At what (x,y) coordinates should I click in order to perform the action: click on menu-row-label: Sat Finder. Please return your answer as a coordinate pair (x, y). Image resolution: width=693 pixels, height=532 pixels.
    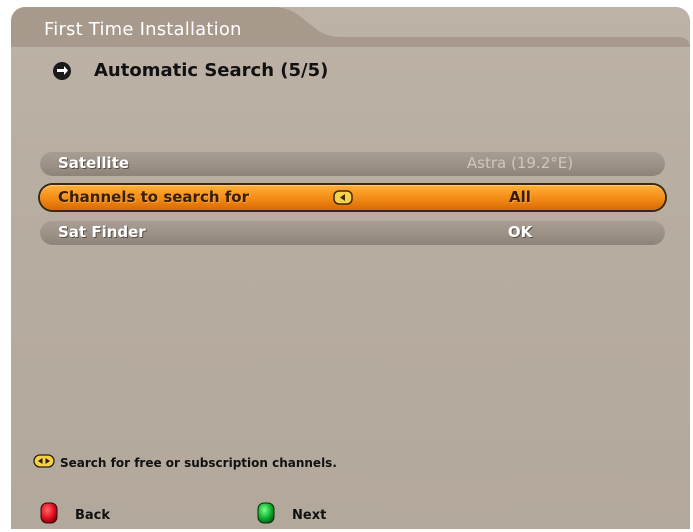
    Looking at the image, I should click on (102, 232).